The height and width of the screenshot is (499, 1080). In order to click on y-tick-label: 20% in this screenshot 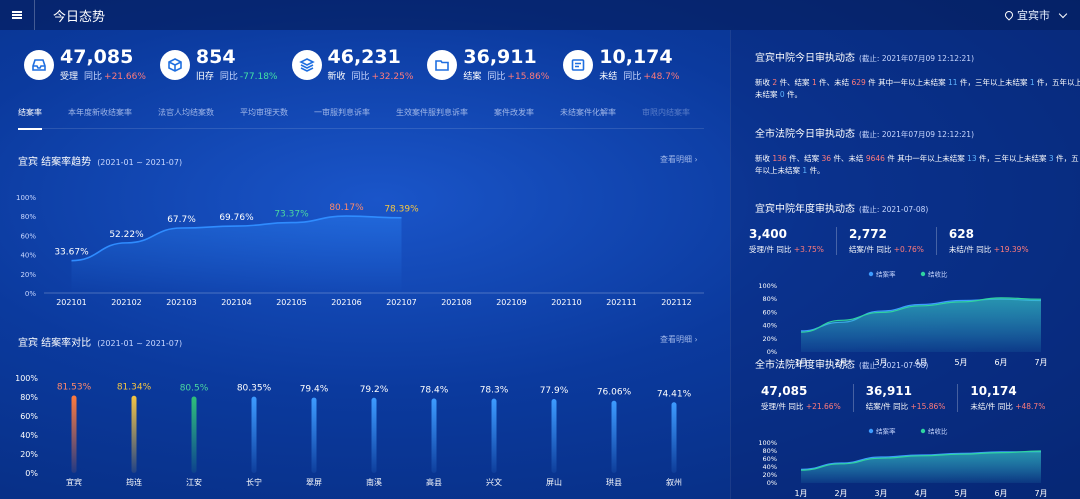, I will do `click(28, 275)`.